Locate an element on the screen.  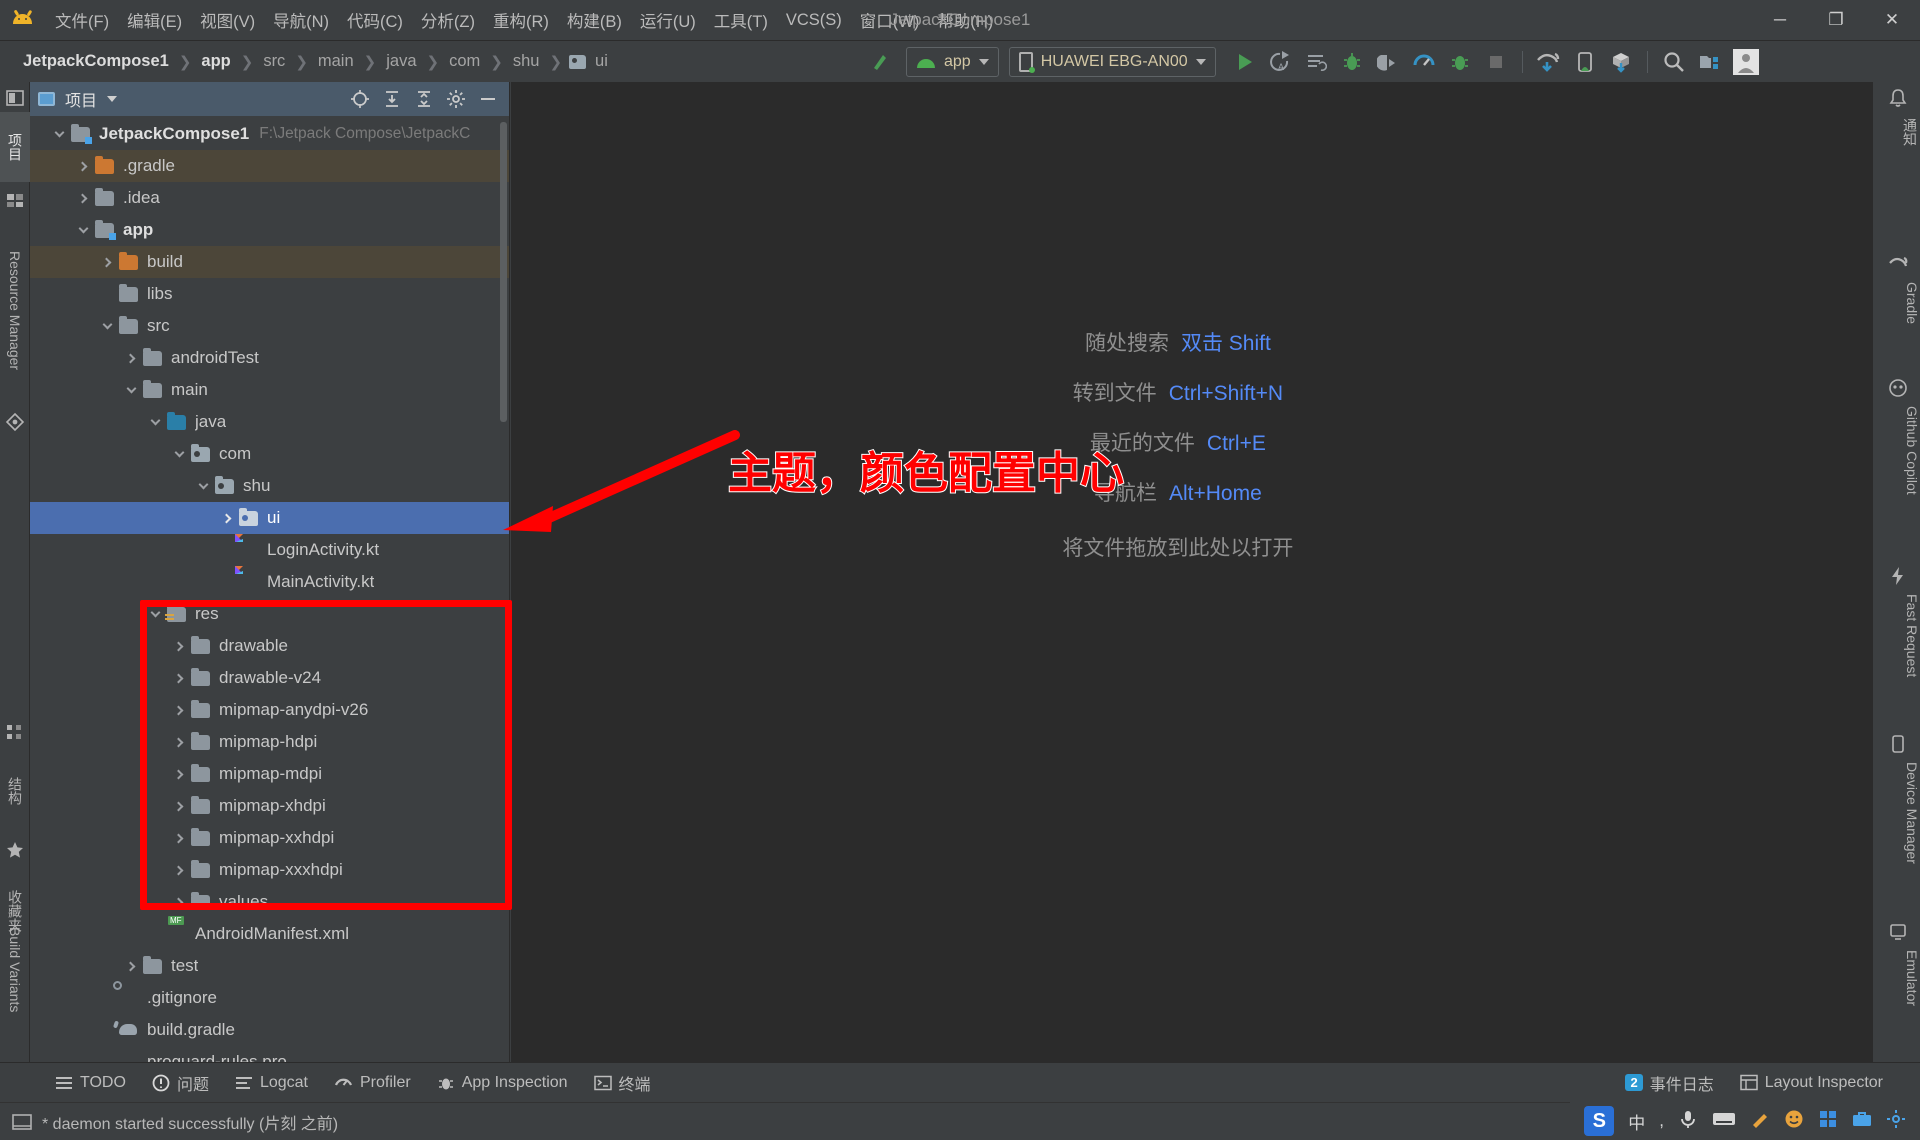
keyboard-icon is located at coordinates (1724, 1121).